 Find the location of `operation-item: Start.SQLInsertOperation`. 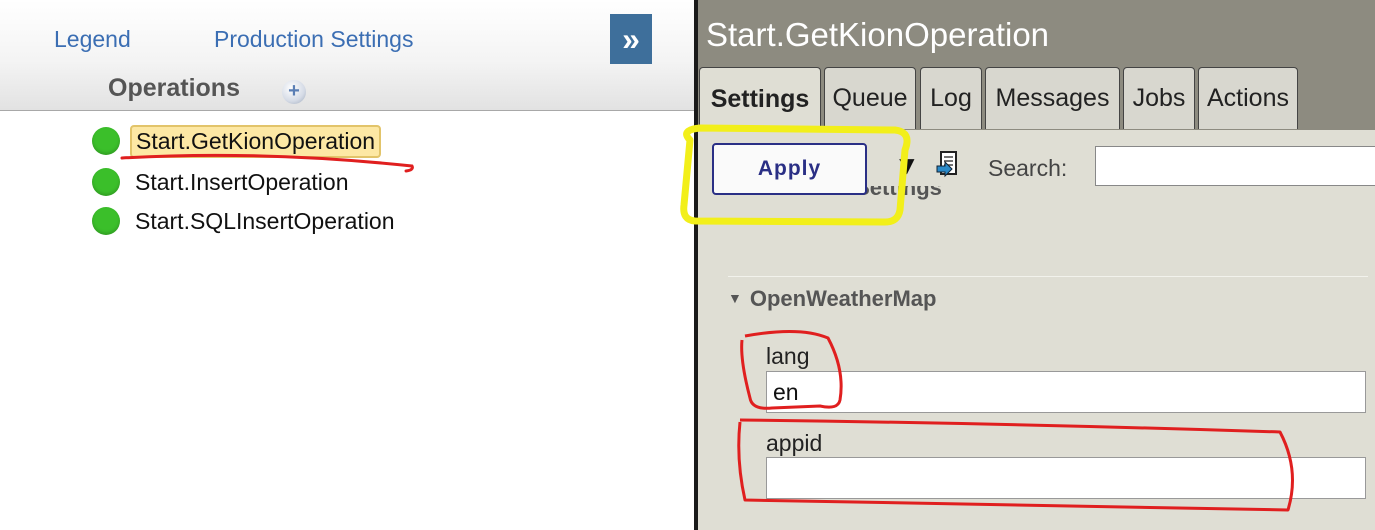

operation-item: Start.SQLInsertOperation is located at coordinates (246, 221).